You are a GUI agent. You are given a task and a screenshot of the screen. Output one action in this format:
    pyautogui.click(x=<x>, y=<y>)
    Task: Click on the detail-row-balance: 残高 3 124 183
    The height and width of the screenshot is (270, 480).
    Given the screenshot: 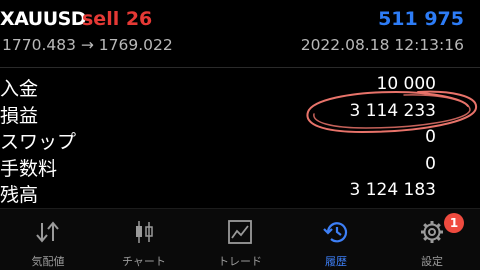 What is the action you would take?
    pyautogui.click(x=240, y=192)
    